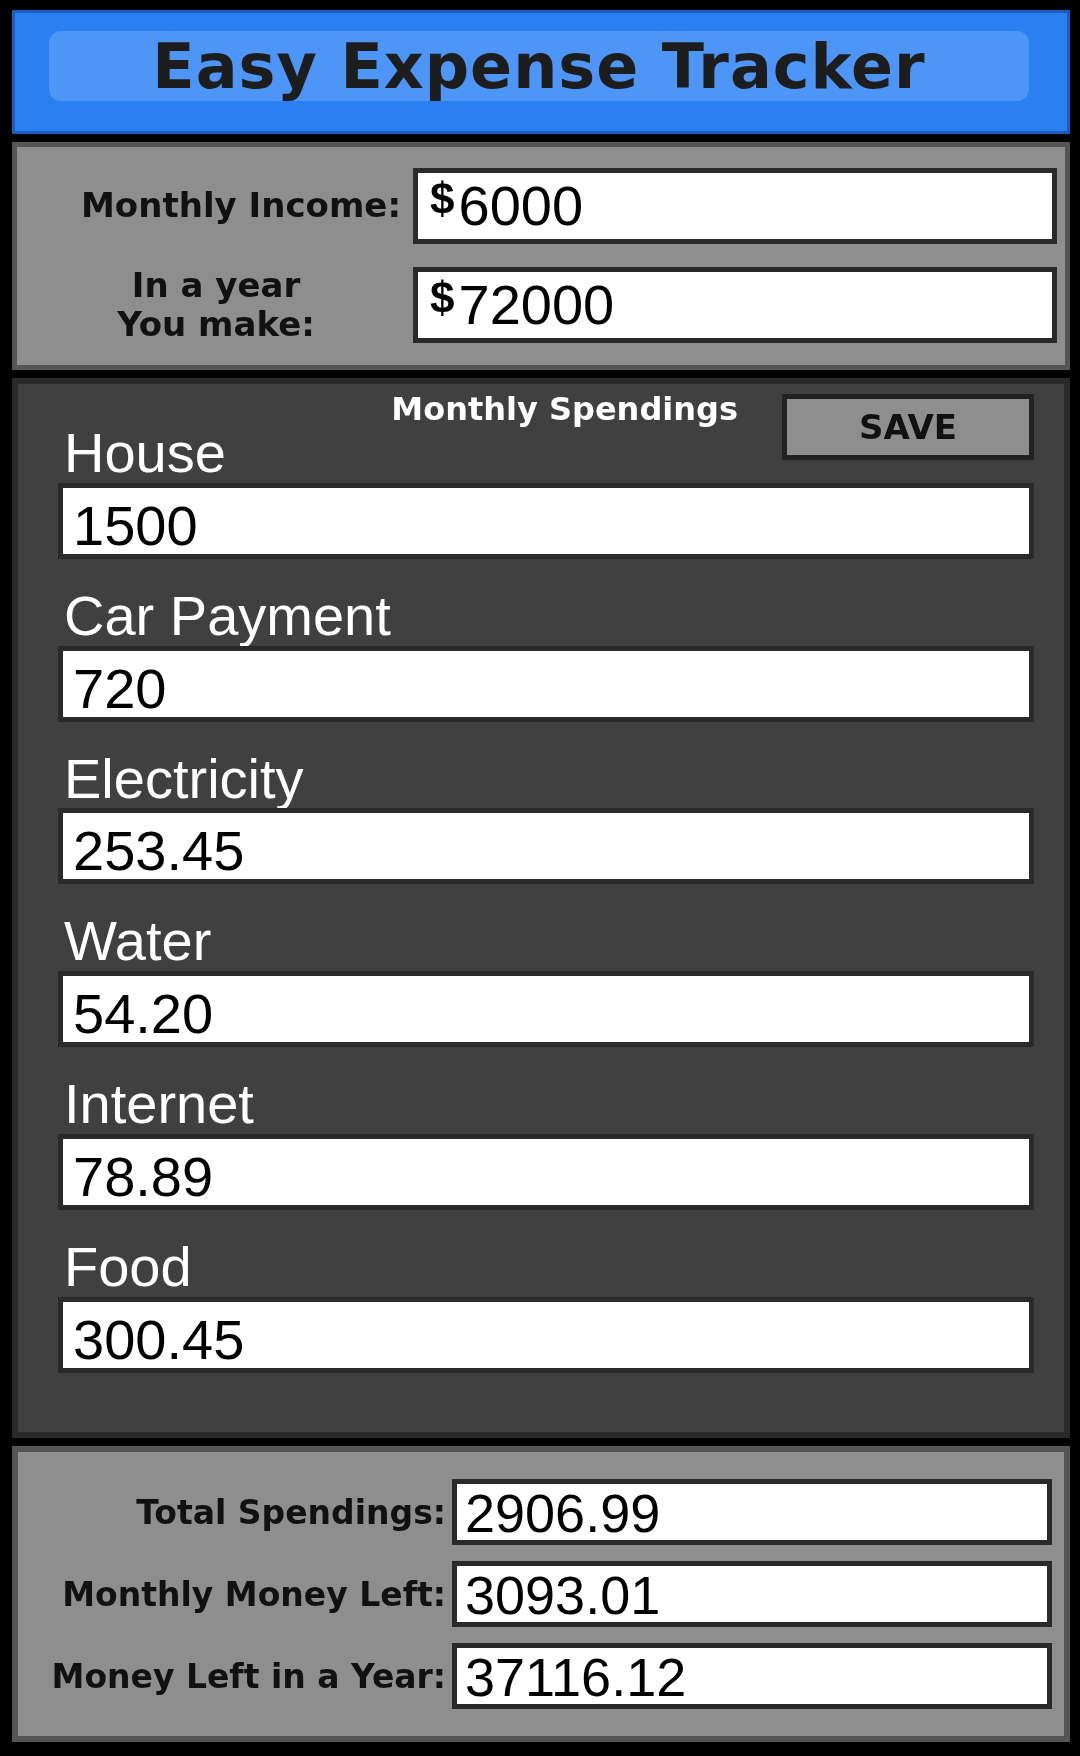  I want to click on field-label: Water, so click(137, 942).